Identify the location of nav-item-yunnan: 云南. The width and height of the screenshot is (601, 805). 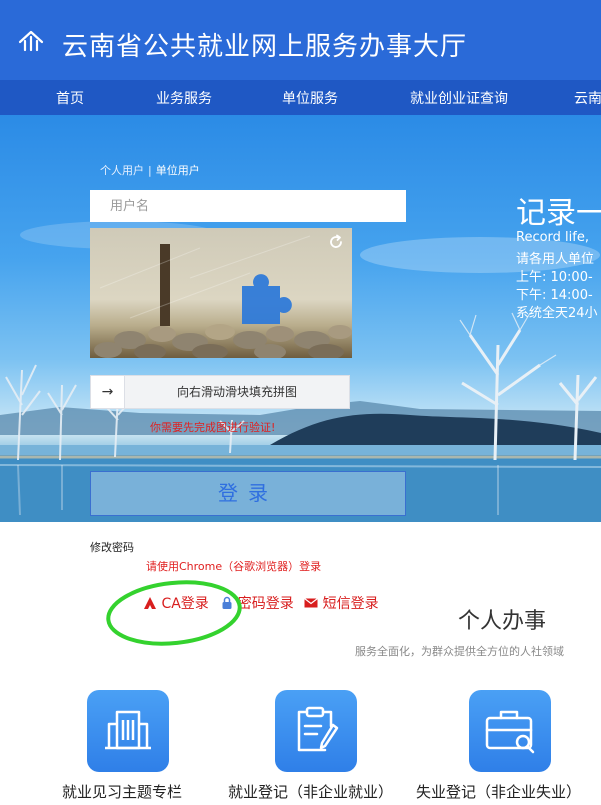
(587, 98).